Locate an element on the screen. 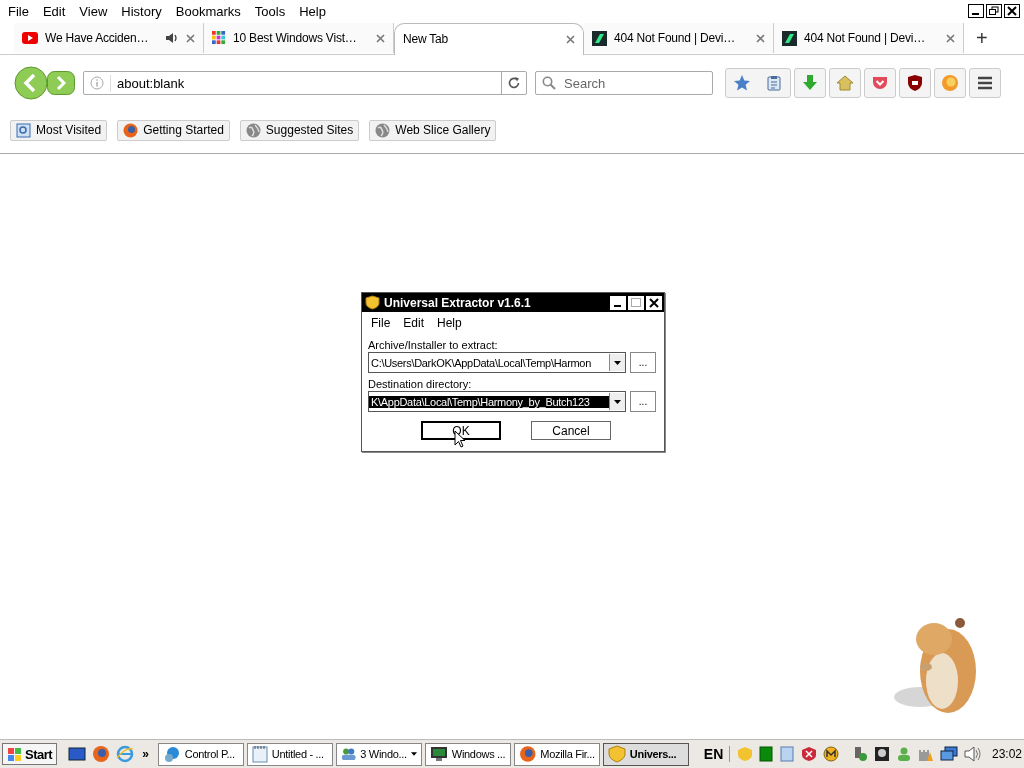 This screenshot has height=768, width=1024. menu-item: View is located at coordinates (97, 11).